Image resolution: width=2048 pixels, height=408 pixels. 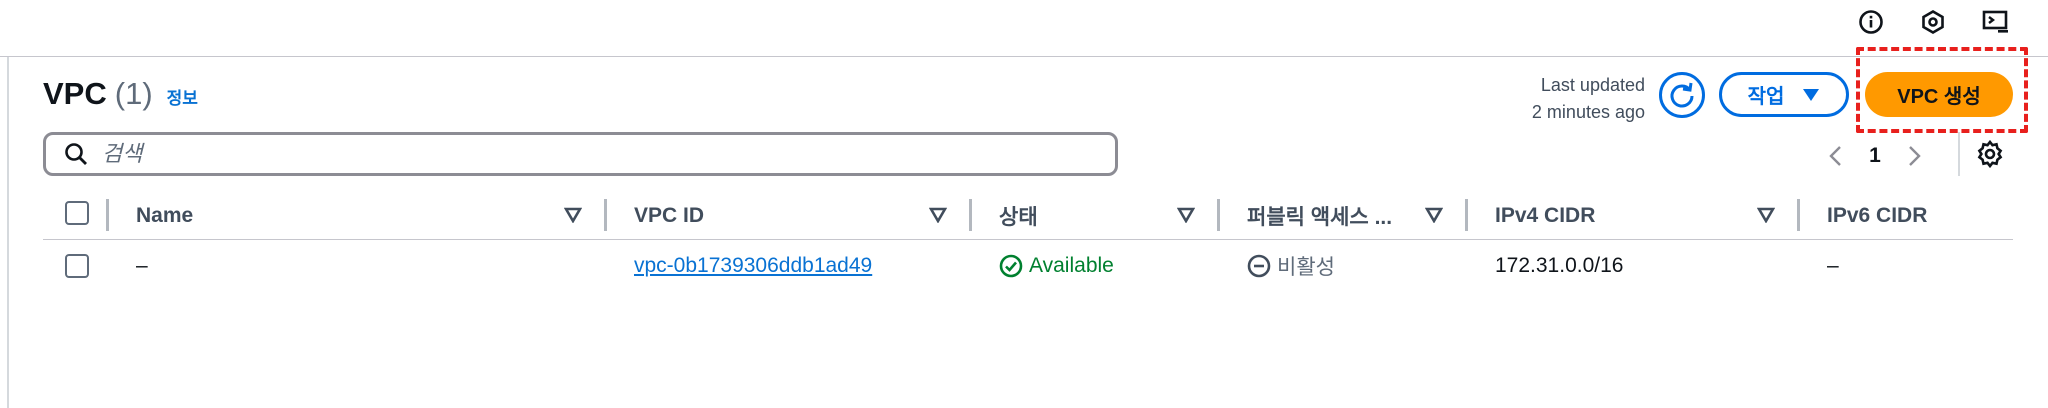 I want to click on table-settings-button, so click(x=1990, y=154).